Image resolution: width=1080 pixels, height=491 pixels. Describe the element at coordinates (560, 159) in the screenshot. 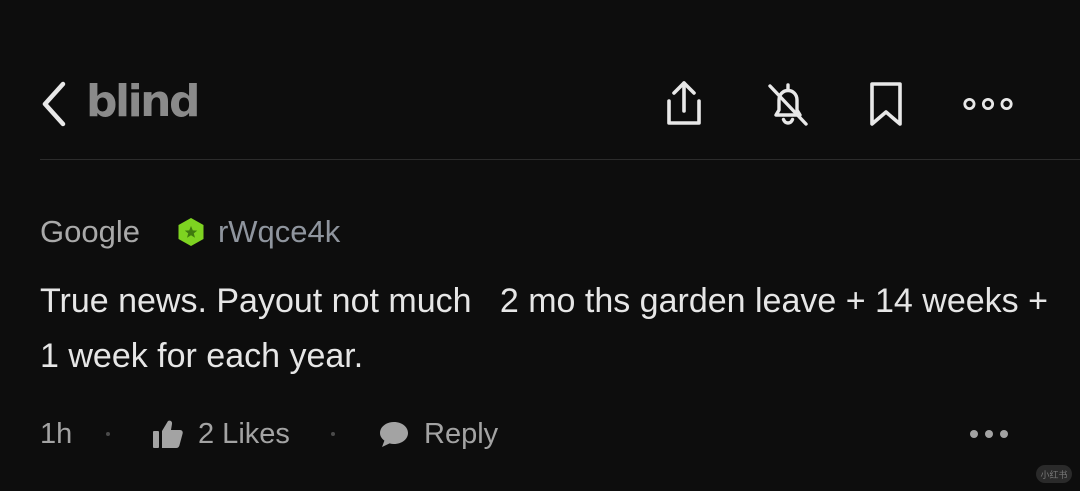

I see `header-divider` at that location.